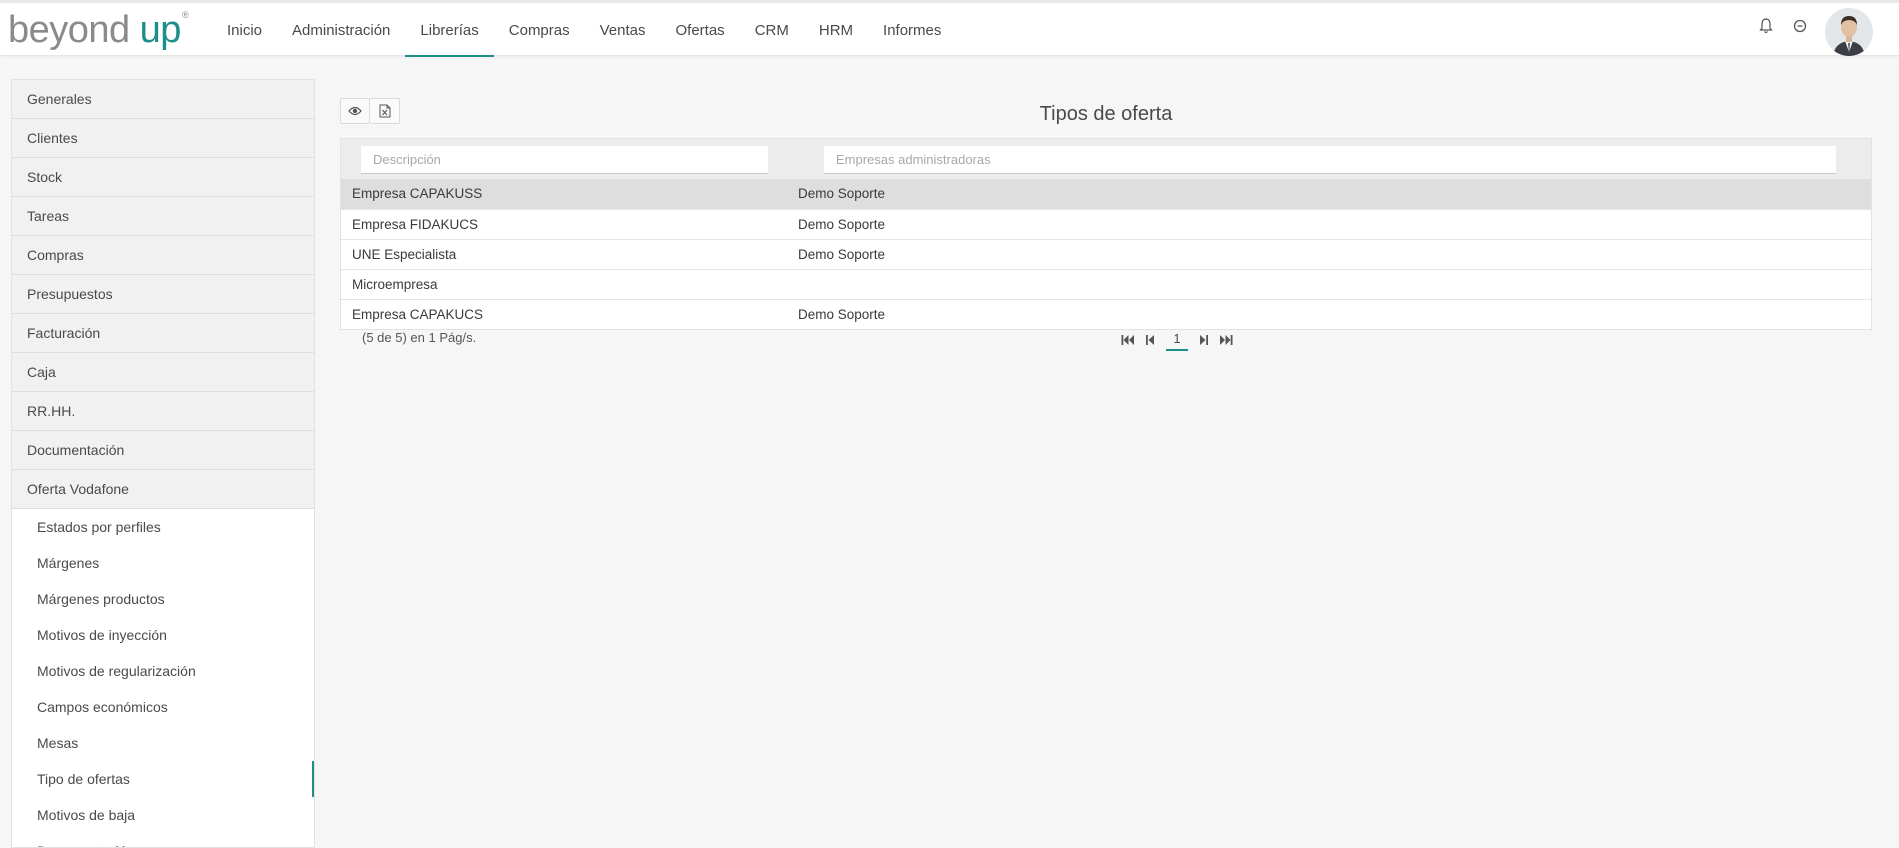 This screenshot has height=848, width=1899. Describe the element at coordinates (163, 411) in the screenshot. I see `sidebar-item-rr-hh: RR.HH.` at that location.